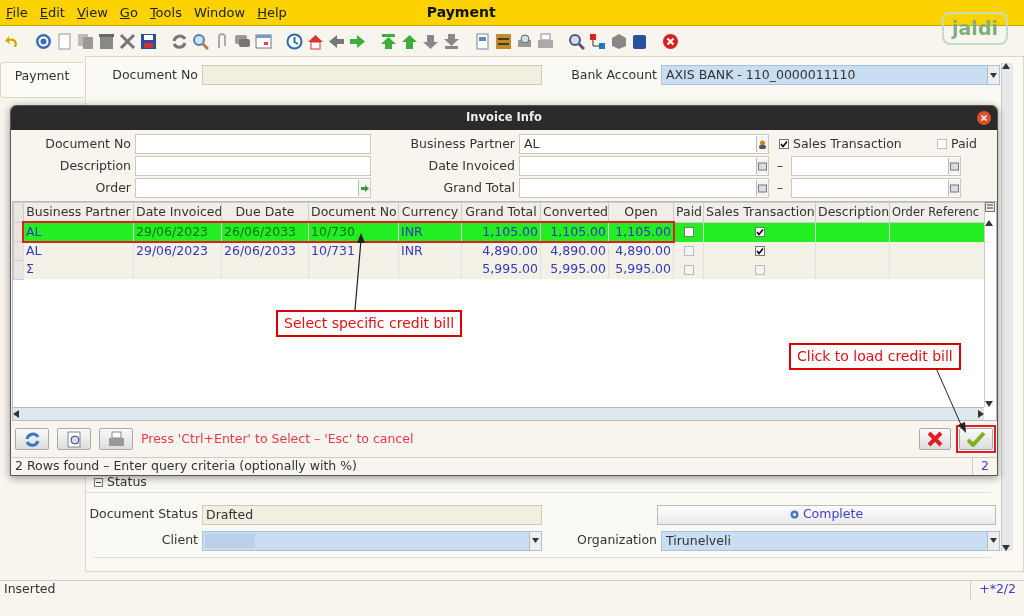  I want to click on menu-item: Tools, so click(165, 12).